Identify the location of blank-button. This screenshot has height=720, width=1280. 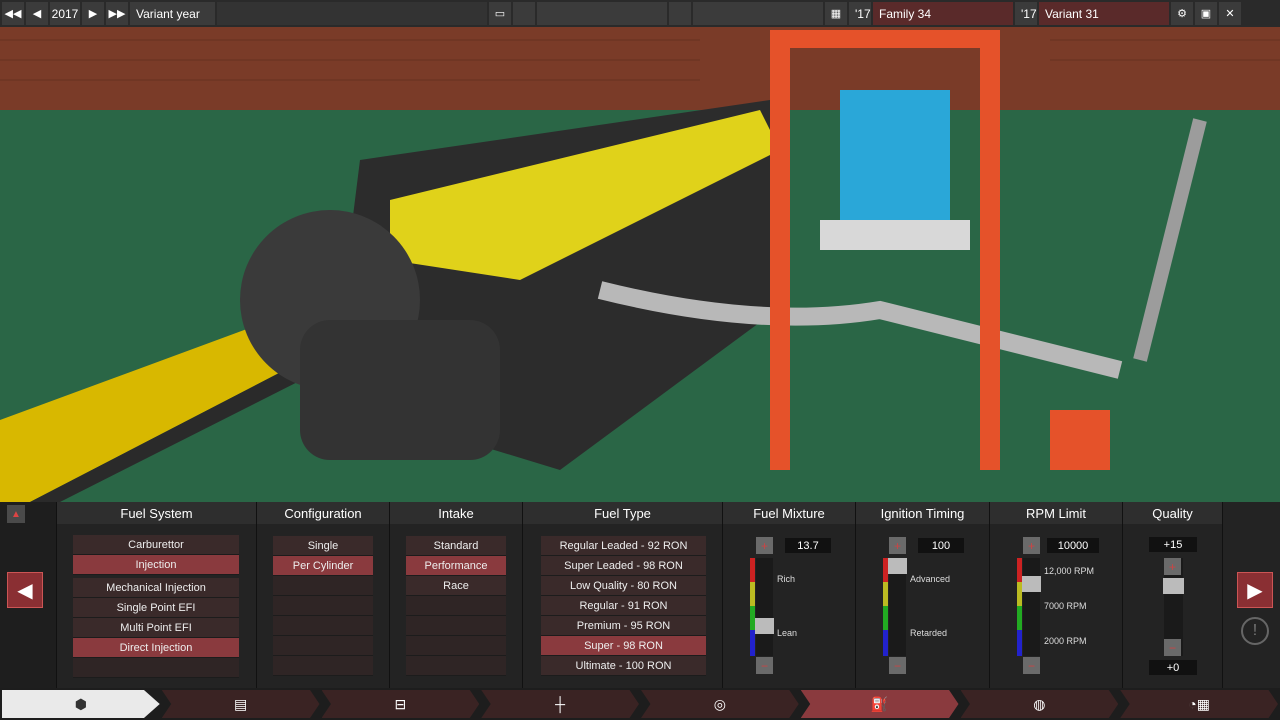
(524, 13).